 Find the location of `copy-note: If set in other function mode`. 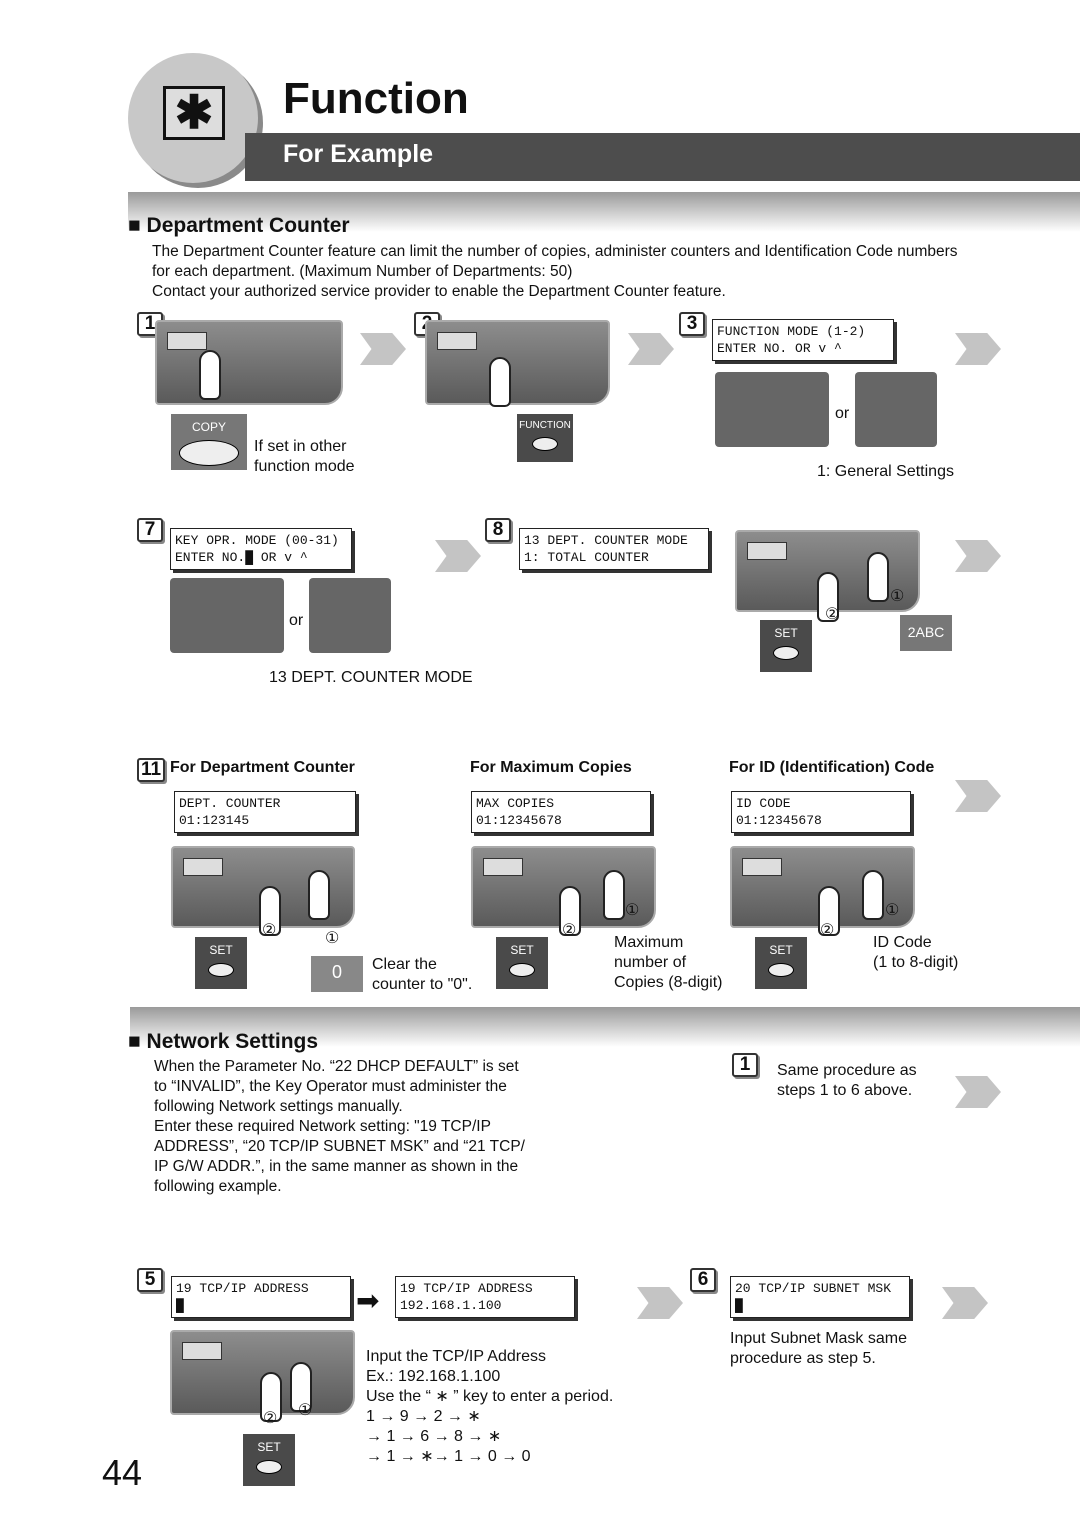

copy-note: If set in other function mode is located at coordinates (304, 457).